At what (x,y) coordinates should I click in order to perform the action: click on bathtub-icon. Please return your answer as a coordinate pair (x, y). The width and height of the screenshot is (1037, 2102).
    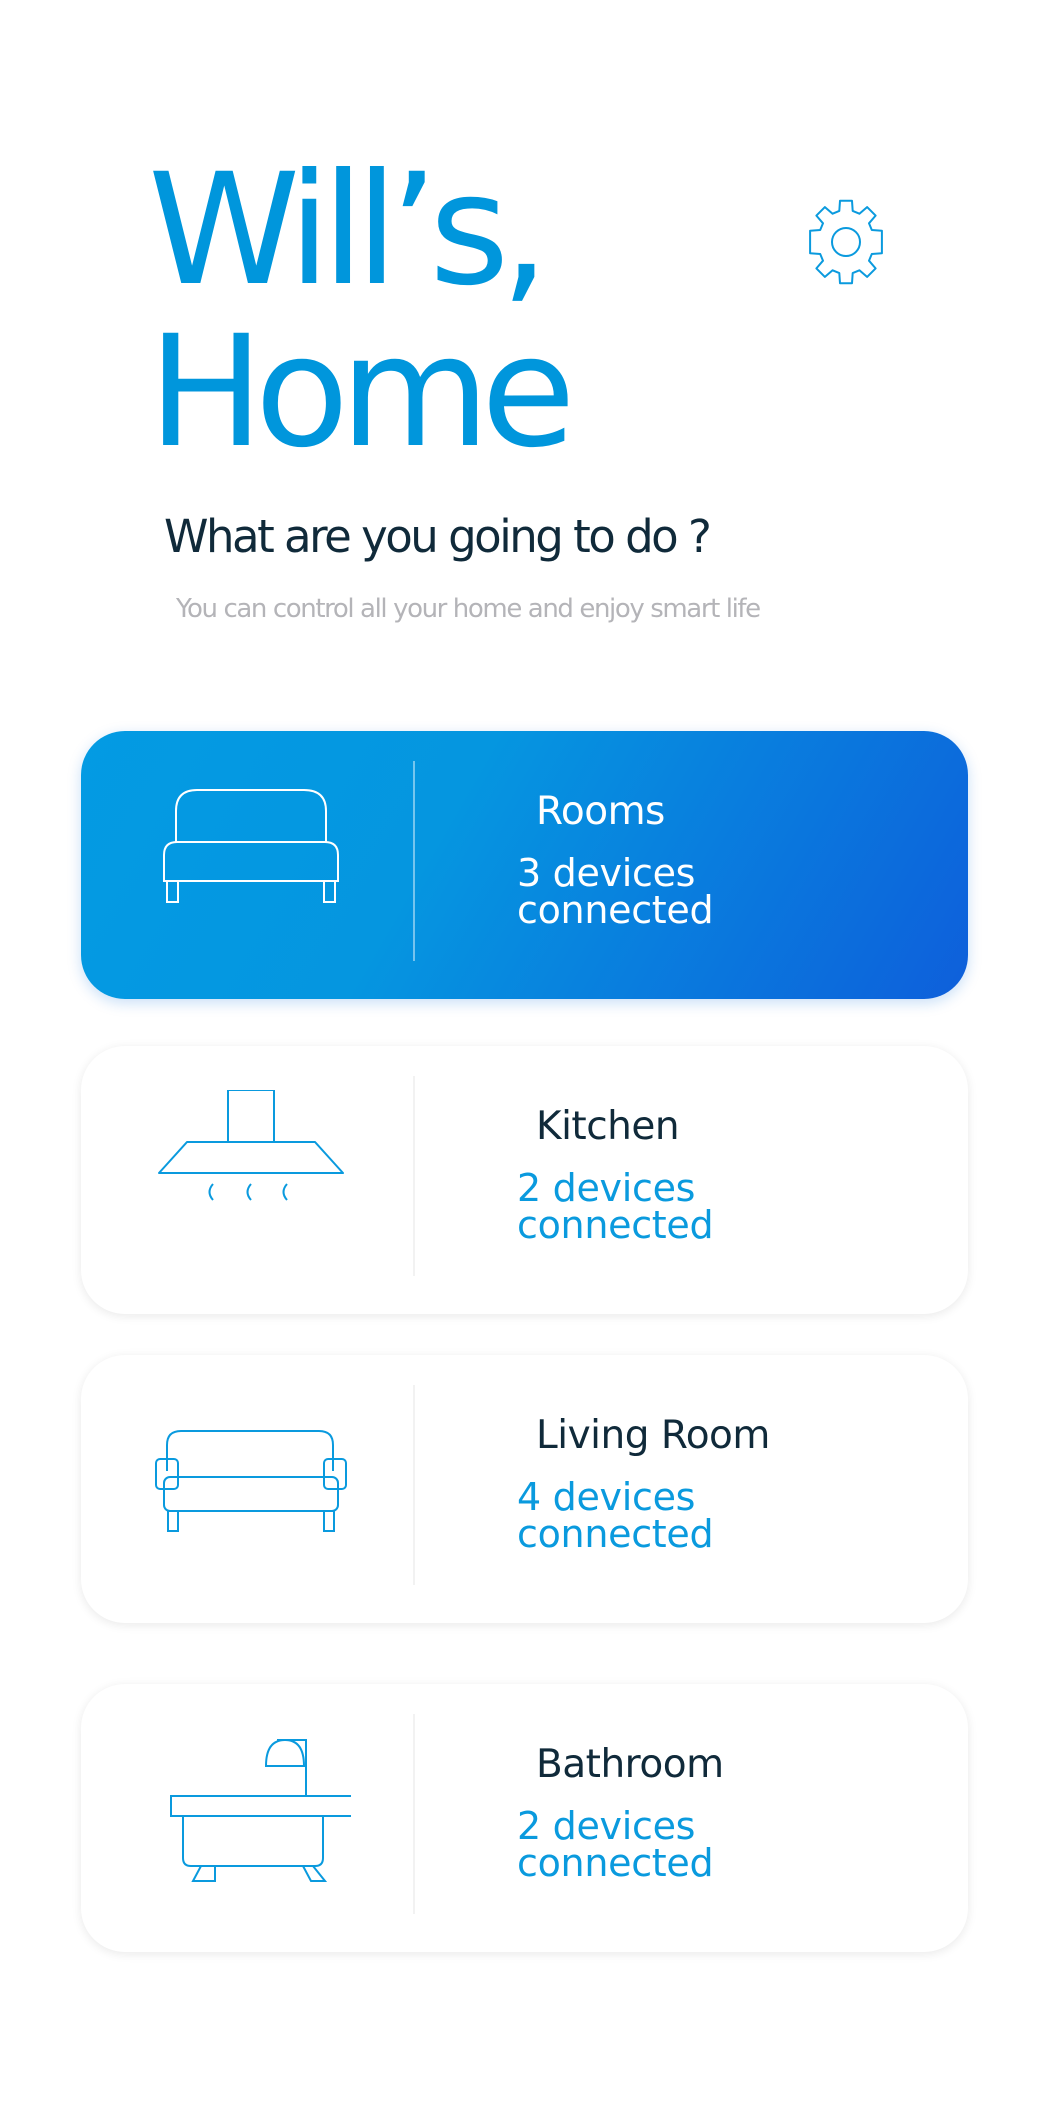
    Looking at the image, I should click on (253, 1818).